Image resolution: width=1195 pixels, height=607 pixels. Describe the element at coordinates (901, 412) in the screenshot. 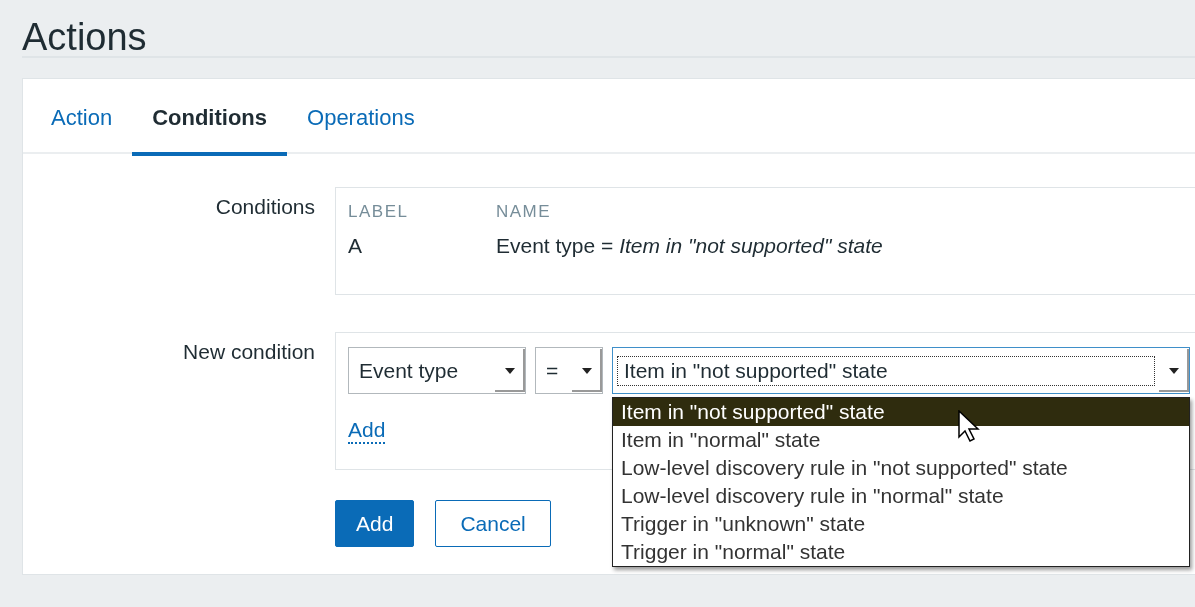

I see `dropdown-option: Item in "not supported" state` at that location.